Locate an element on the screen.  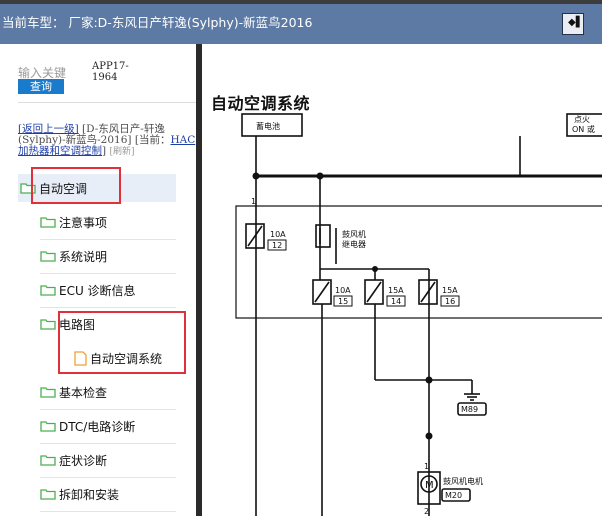
ignition-label-2: ON 或 is located at coordinates (583, 129).